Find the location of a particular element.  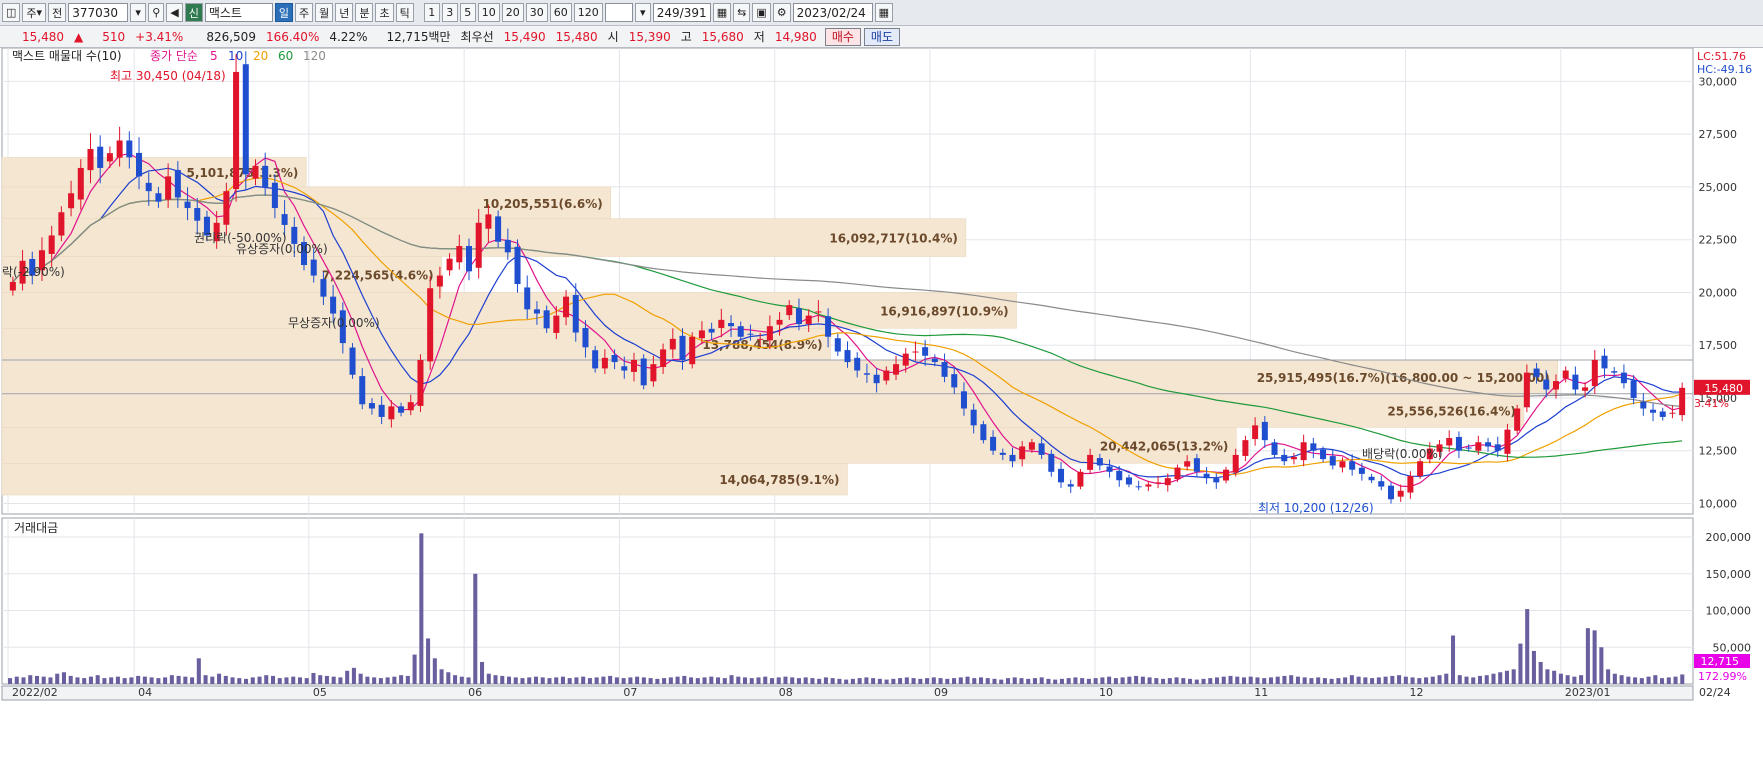

volume-profile-label: 14,064,785(9.1%) is located at coordinates (779, 480).